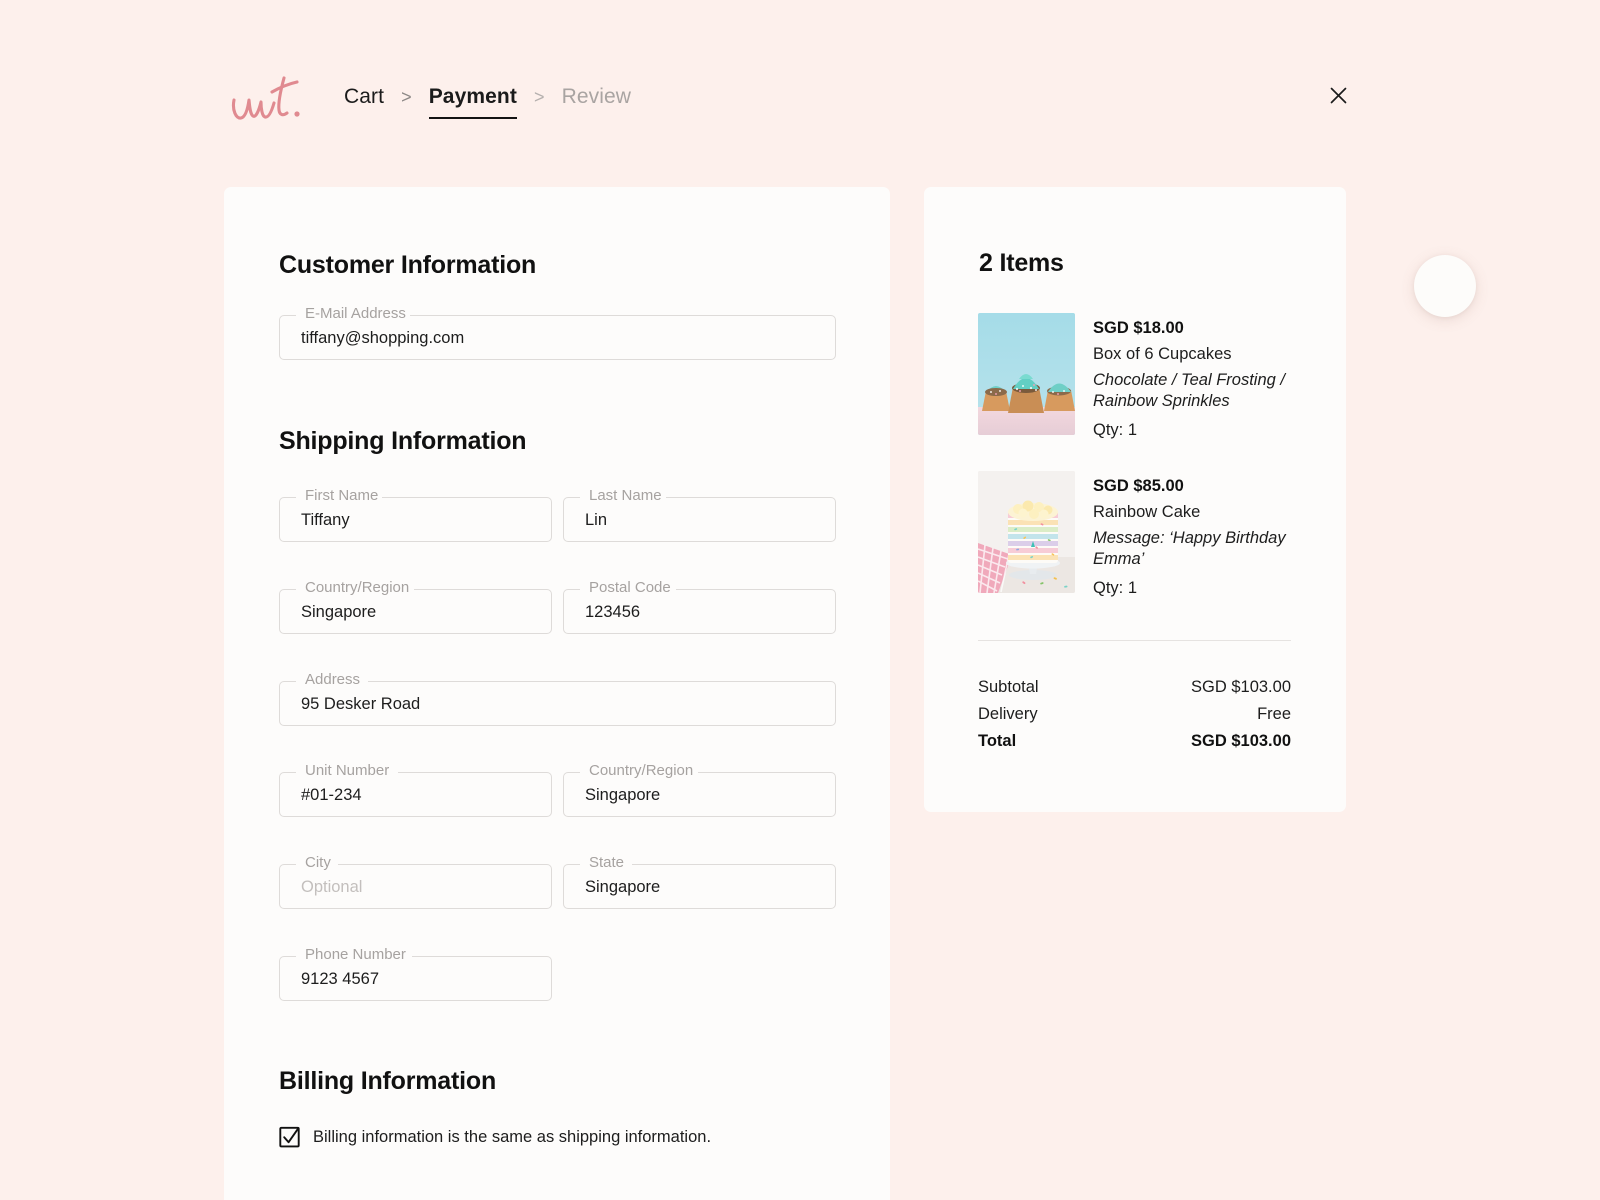 This screenshot has width=1600, height=1200. What do you see at coordinates (1138, 328) in the screenshot?
I see `line-item-price: SGD $18.00` at bounding box center [1138, 328].